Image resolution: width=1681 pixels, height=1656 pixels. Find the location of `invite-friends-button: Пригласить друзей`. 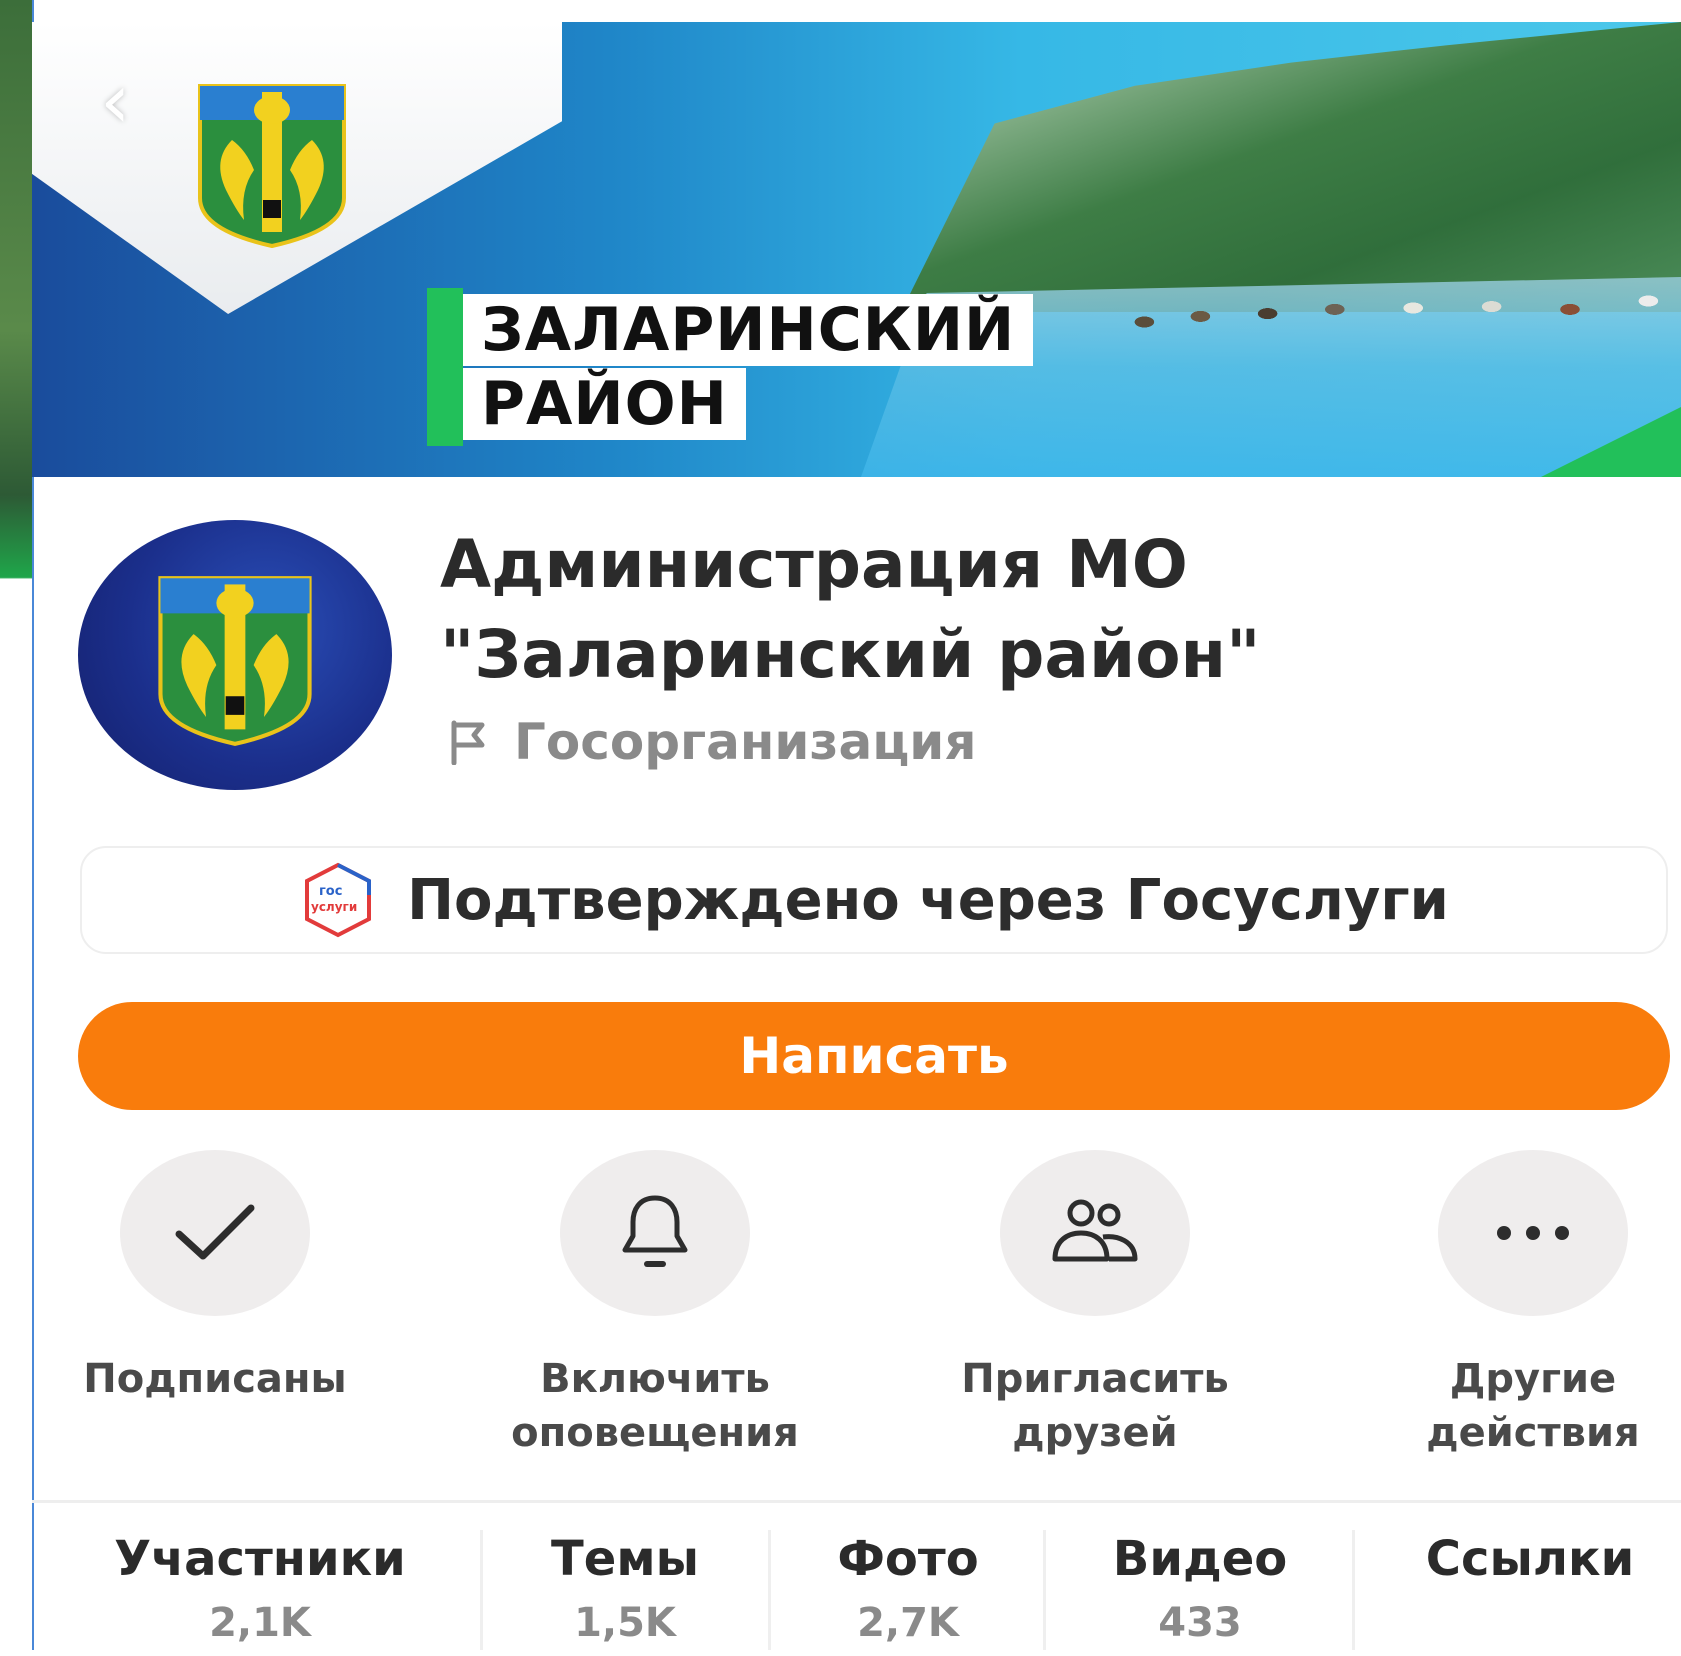

invite-friends-button: Пригласить друзей is located at coordinates (1095, 1305).